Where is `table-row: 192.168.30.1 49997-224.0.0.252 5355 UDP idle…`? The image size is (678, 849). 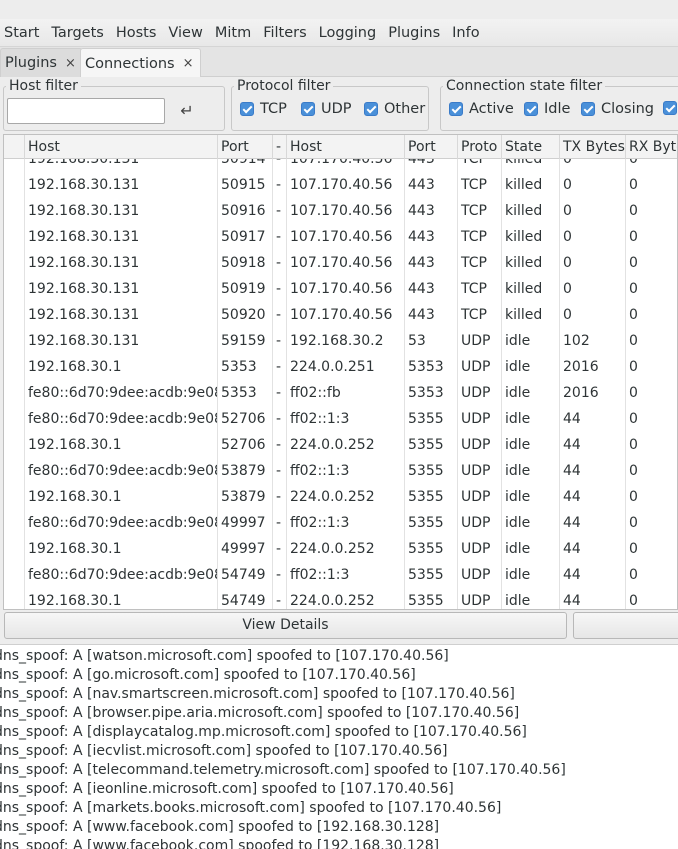 table-row: 192.168.30.1 49997-224.0.0.252 5355 UDP idle… is located at coordinates (340, 549).